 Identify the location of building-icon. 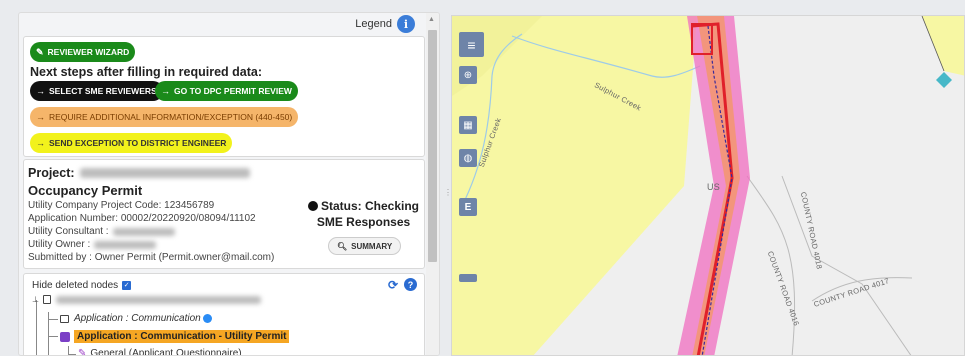
(46, 299).